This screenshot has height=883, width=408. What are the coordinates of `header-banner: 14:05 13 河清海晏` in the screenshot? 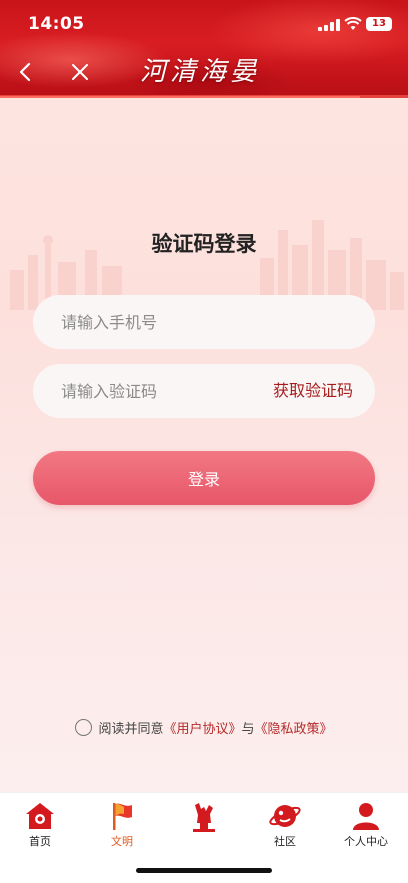 It's located at (204, 49).